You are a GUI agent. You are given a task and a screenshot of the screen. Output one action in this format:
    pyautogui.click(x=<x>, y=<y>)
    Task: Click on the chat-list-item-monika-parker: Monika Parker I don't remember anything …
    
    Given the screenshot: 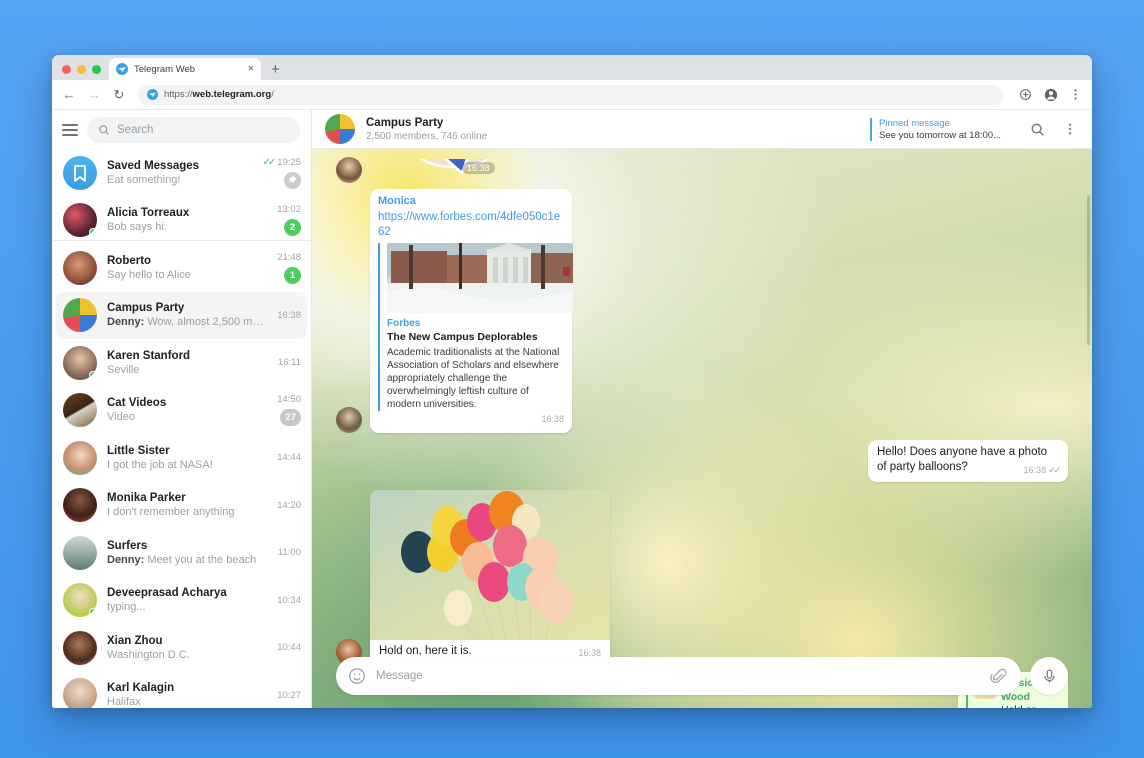 What is the action you would take?
    pyautogui.click(x=181, y=506)
    